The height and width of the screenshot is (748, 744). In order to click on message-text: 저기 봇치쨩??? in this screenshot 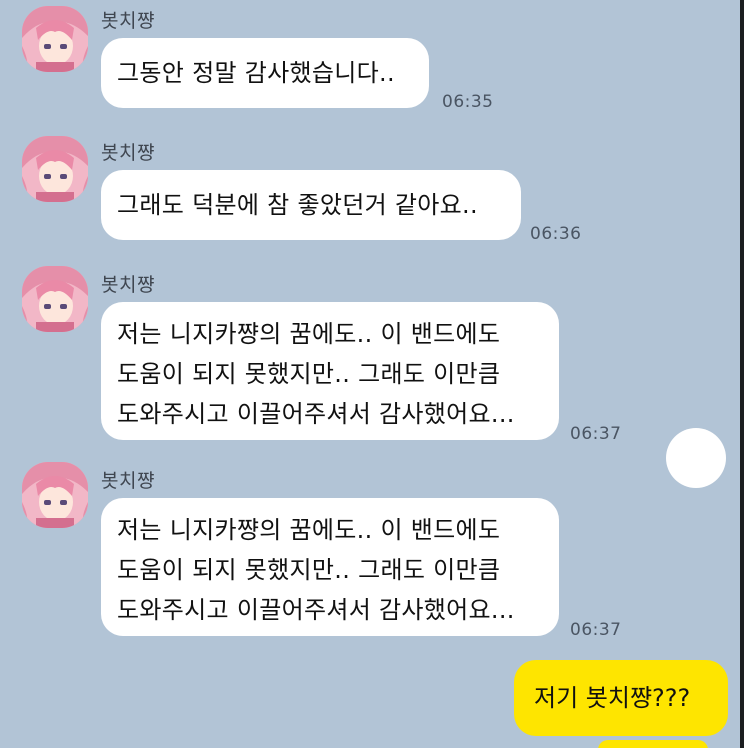, I will do `click(612, 698)`.